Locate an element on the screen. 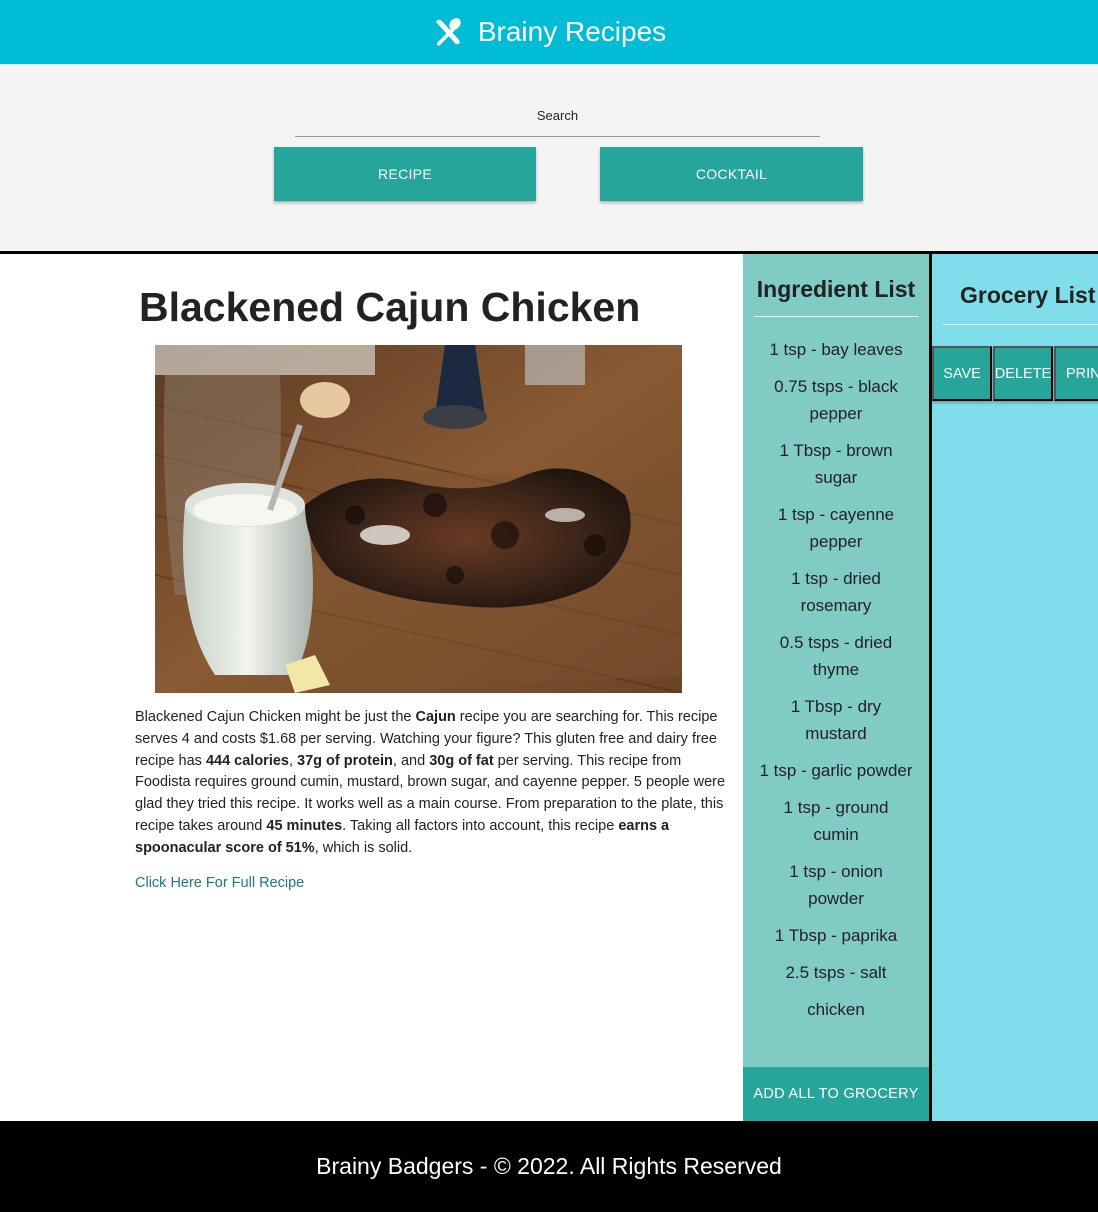 The image size is (1098, 1212). recipe-image is located at coordinates (418, 519).